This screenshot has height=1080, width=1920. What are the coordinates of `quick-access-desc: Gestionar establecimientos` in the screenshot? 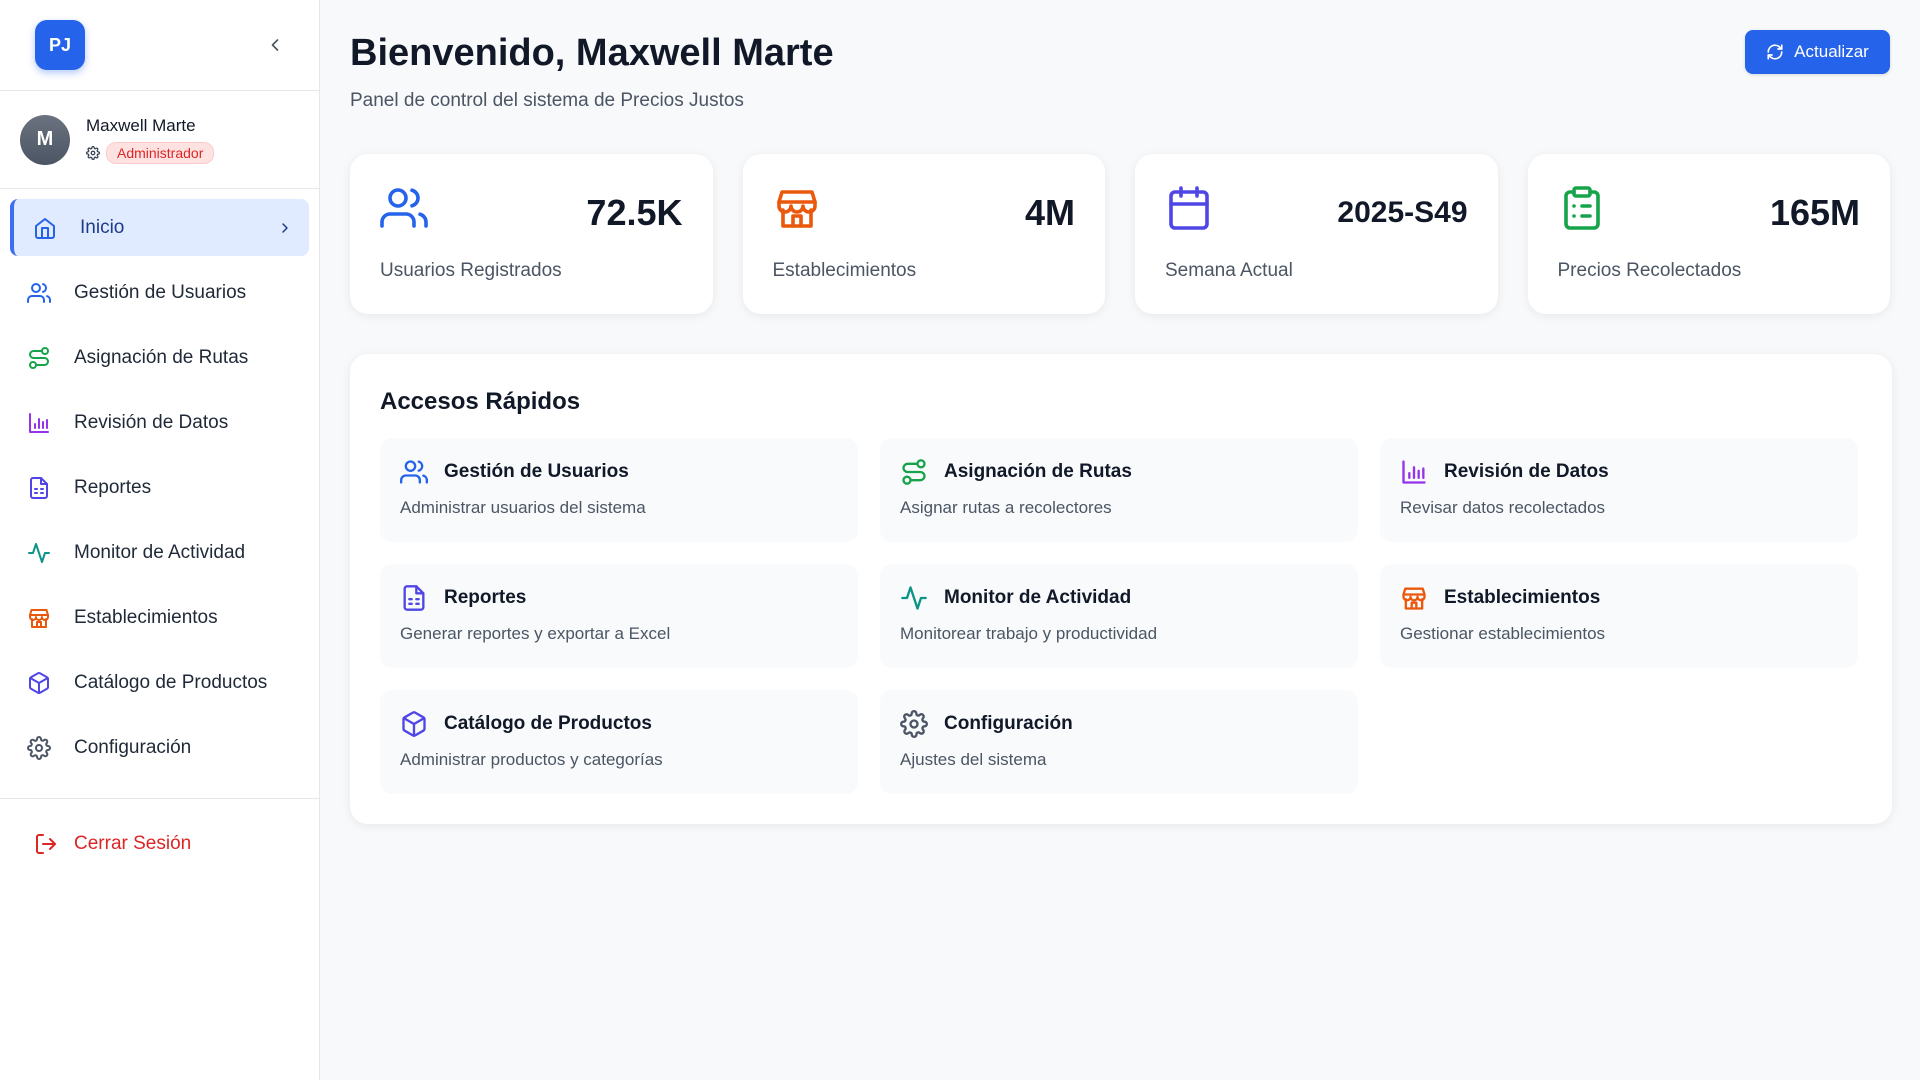 It's located at (1503, 633).